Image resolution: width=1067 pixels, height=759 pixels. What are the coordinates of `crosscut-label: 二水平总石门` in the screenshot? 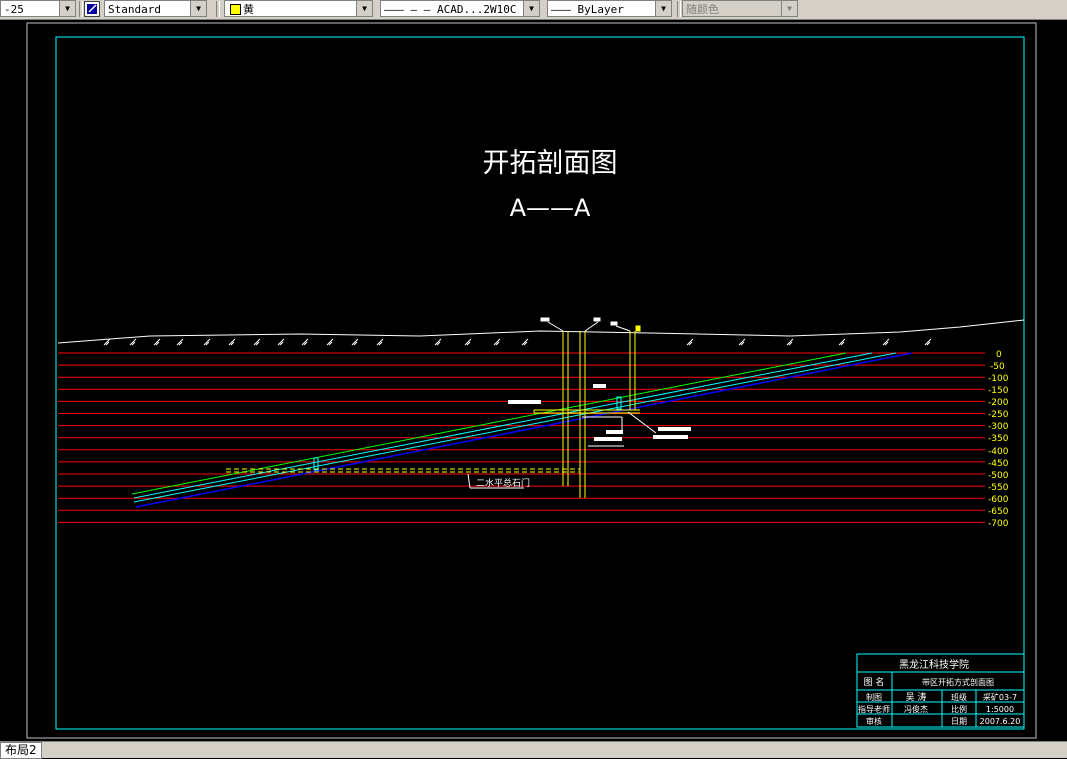 It's located at (503, 483).